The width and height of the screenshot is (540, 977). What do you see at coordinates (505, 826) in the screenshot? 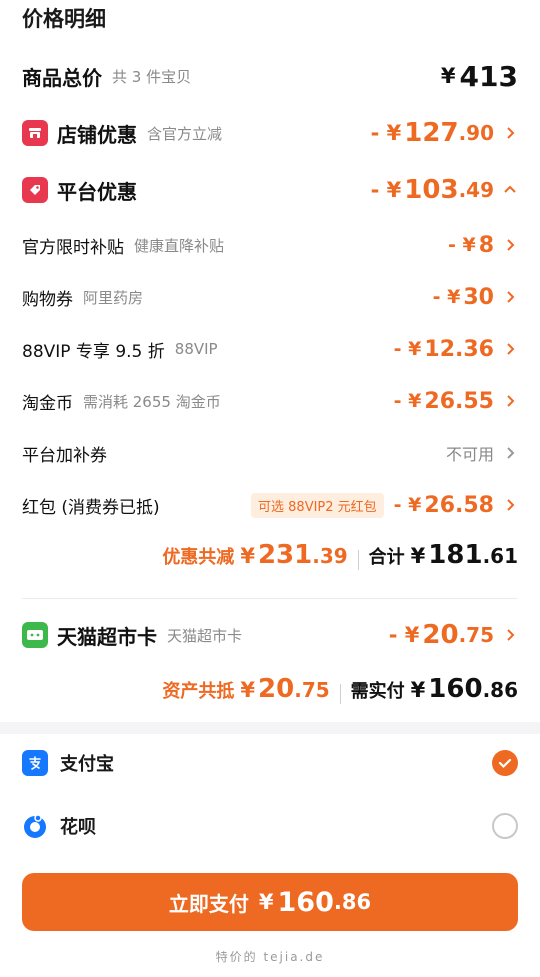
I see `huabei-radio` at bounding box center [505, 826].